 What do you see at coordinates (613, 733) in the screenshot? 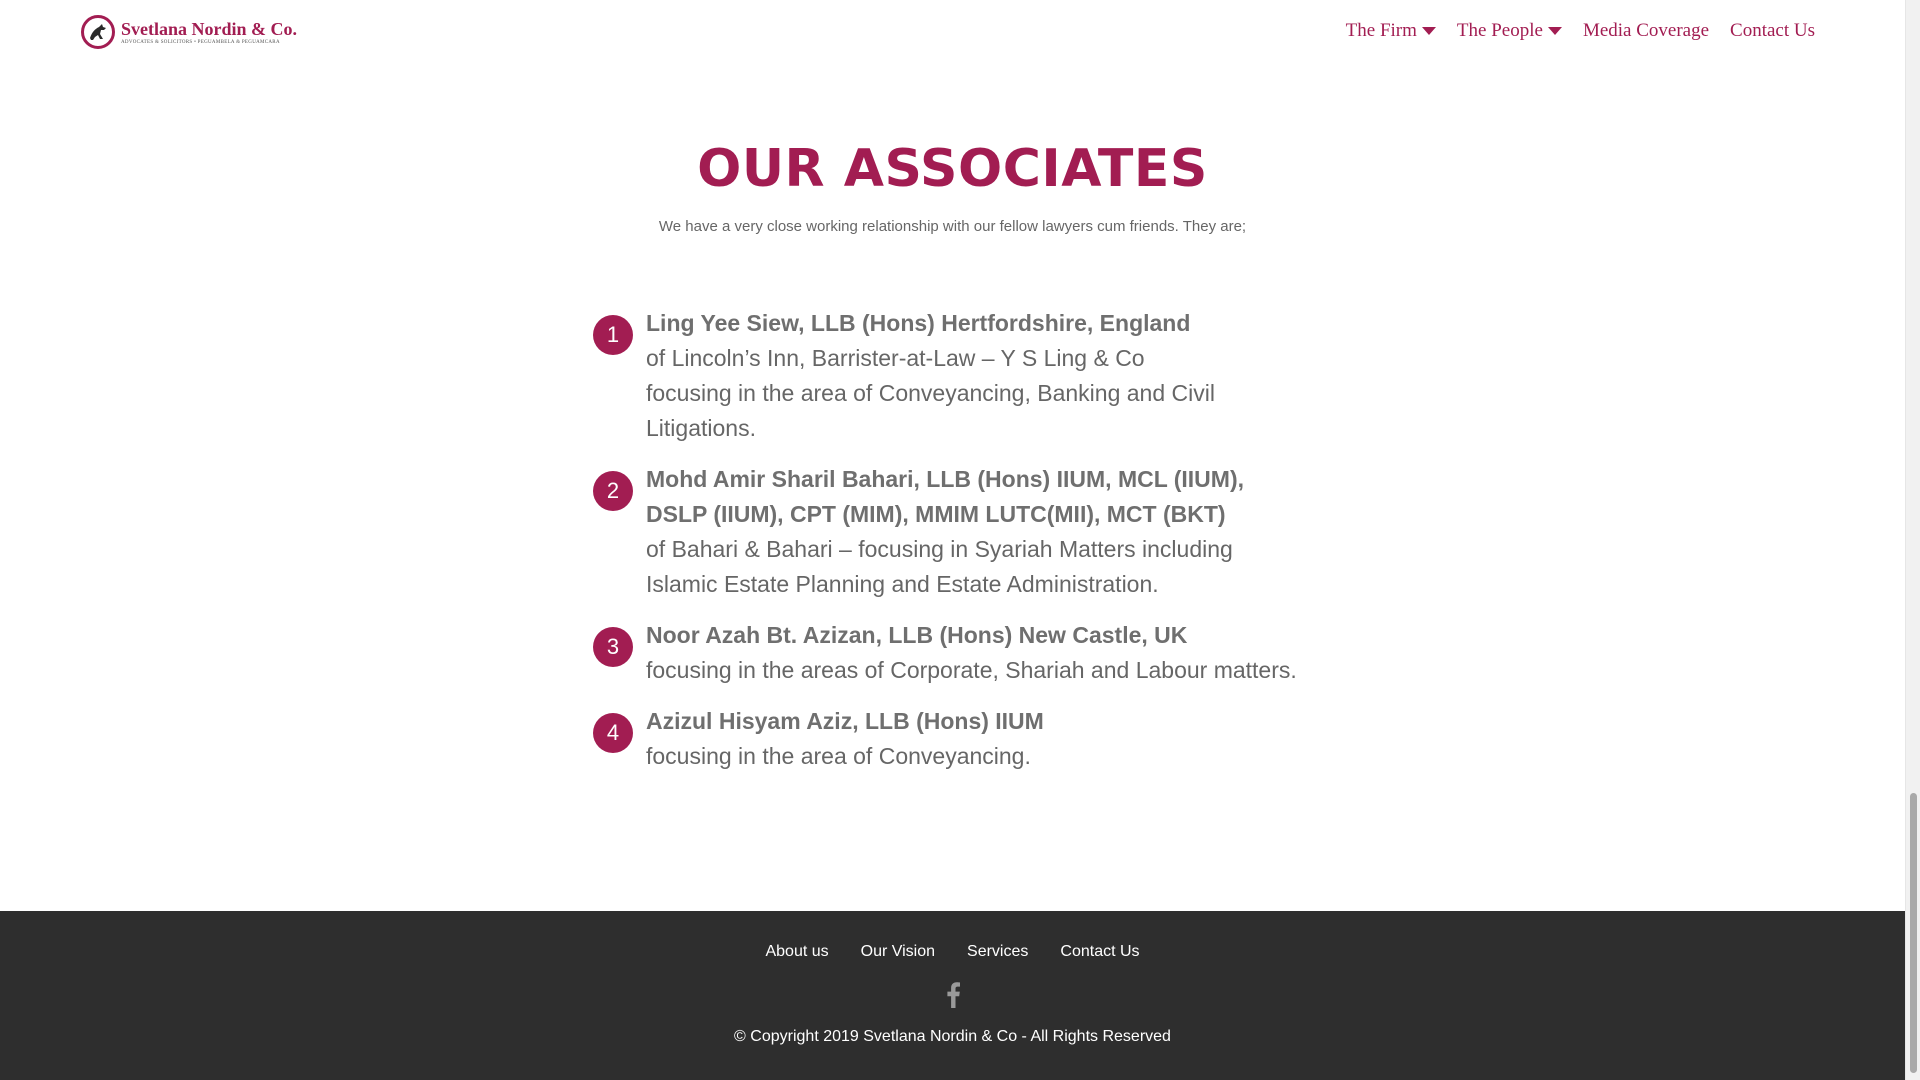
I see `number-badge: 4` at bounding box center [613, 733].